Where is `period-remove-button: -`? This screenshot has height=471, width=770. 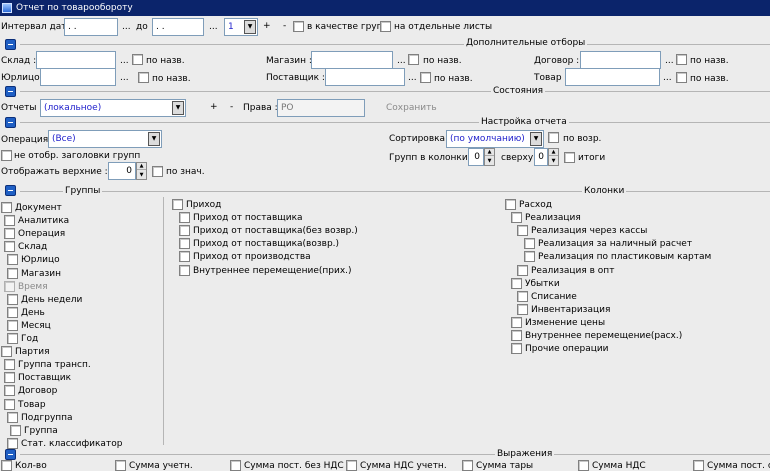
period-remove-button: - is located at coordinates (284, 26).